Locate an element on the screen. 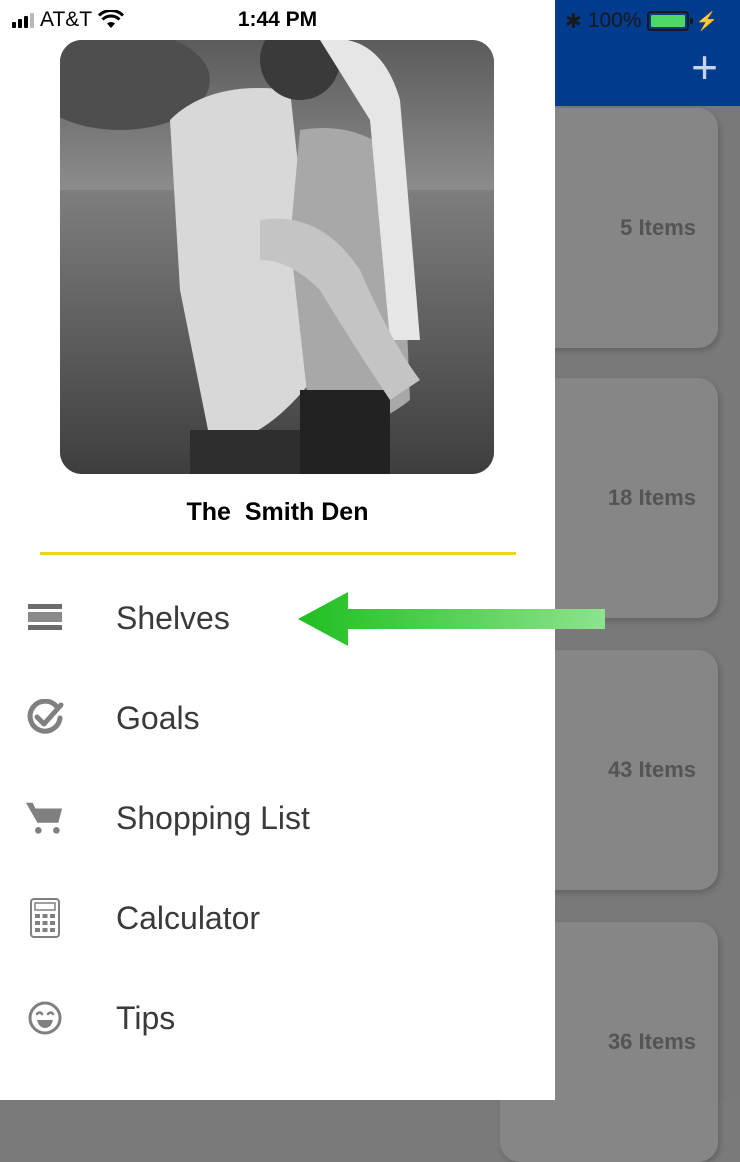 The image size is (740, 1162). battery-percent: 100% is located at coordinates (614, 20).